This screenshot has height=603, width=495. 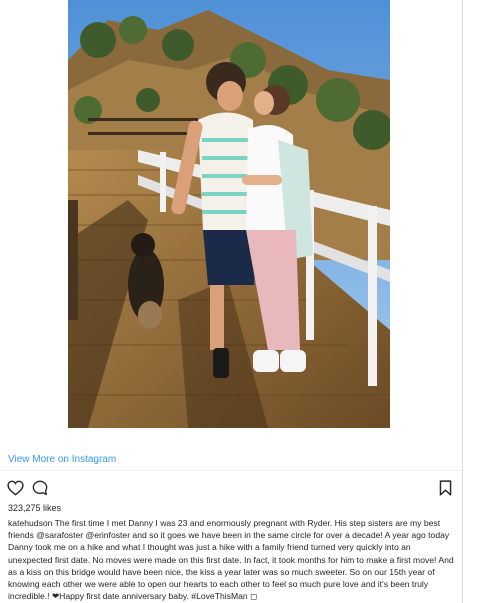 I want to click on caption-username: katehudson, so click(x=30, y=523).